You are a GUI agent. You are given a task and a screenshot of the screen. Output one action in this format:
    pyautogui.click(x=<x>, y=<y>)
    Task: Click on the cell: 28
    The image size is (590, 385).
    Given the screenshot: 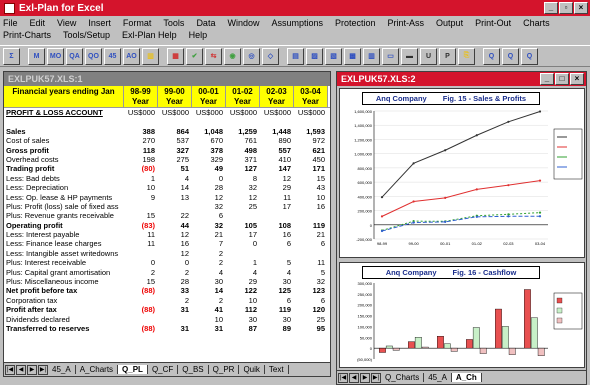 What is the action you would take?
    pyautogui.click(x=175, y=281)
    